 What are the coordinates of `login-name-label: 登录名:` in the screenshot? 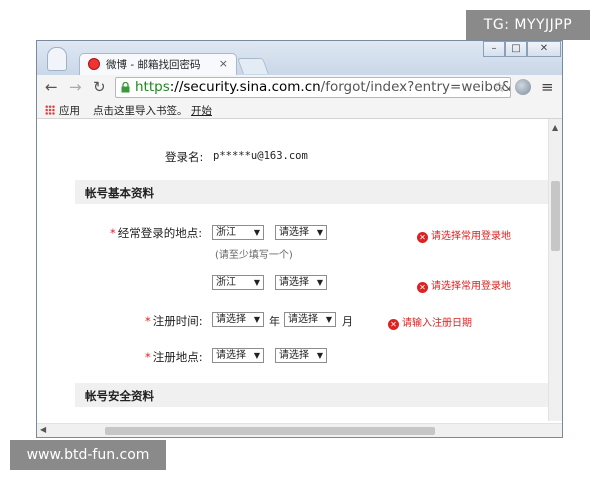 It's located at (184, 157).